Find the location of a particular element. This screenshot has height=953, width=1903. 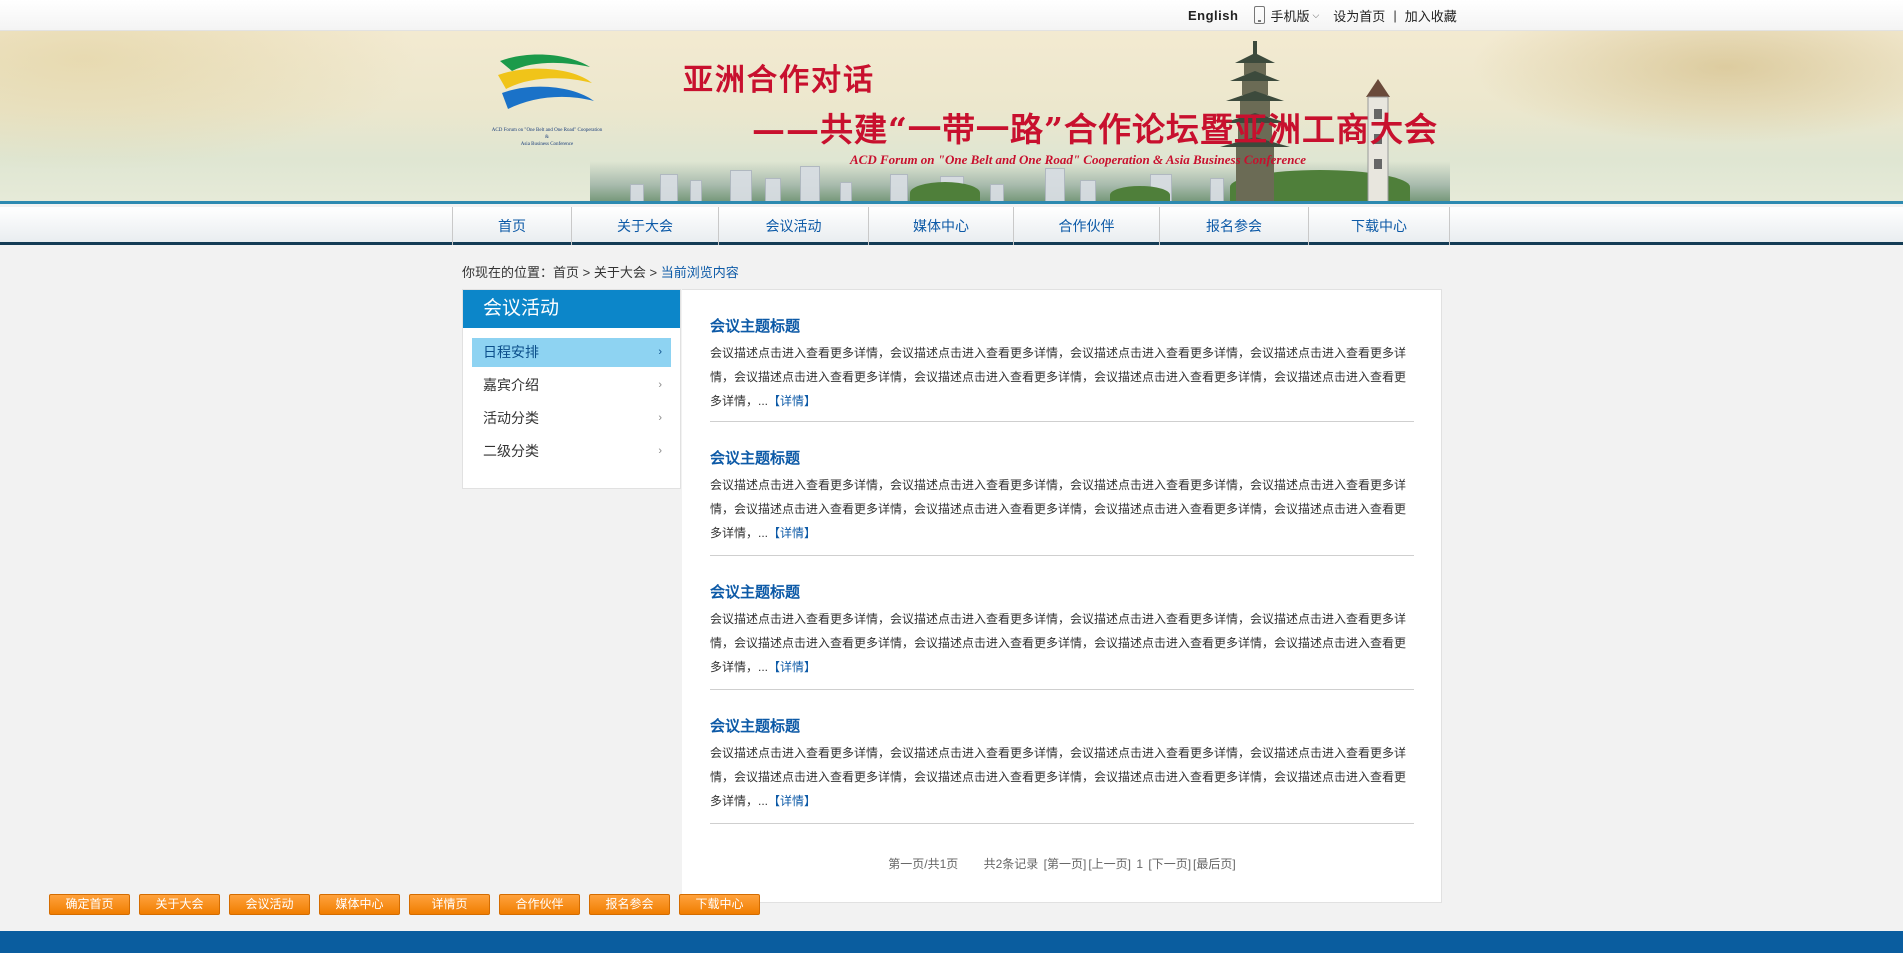

sidebar-item-label: 二级分类 is located at coordinates (511, 451).